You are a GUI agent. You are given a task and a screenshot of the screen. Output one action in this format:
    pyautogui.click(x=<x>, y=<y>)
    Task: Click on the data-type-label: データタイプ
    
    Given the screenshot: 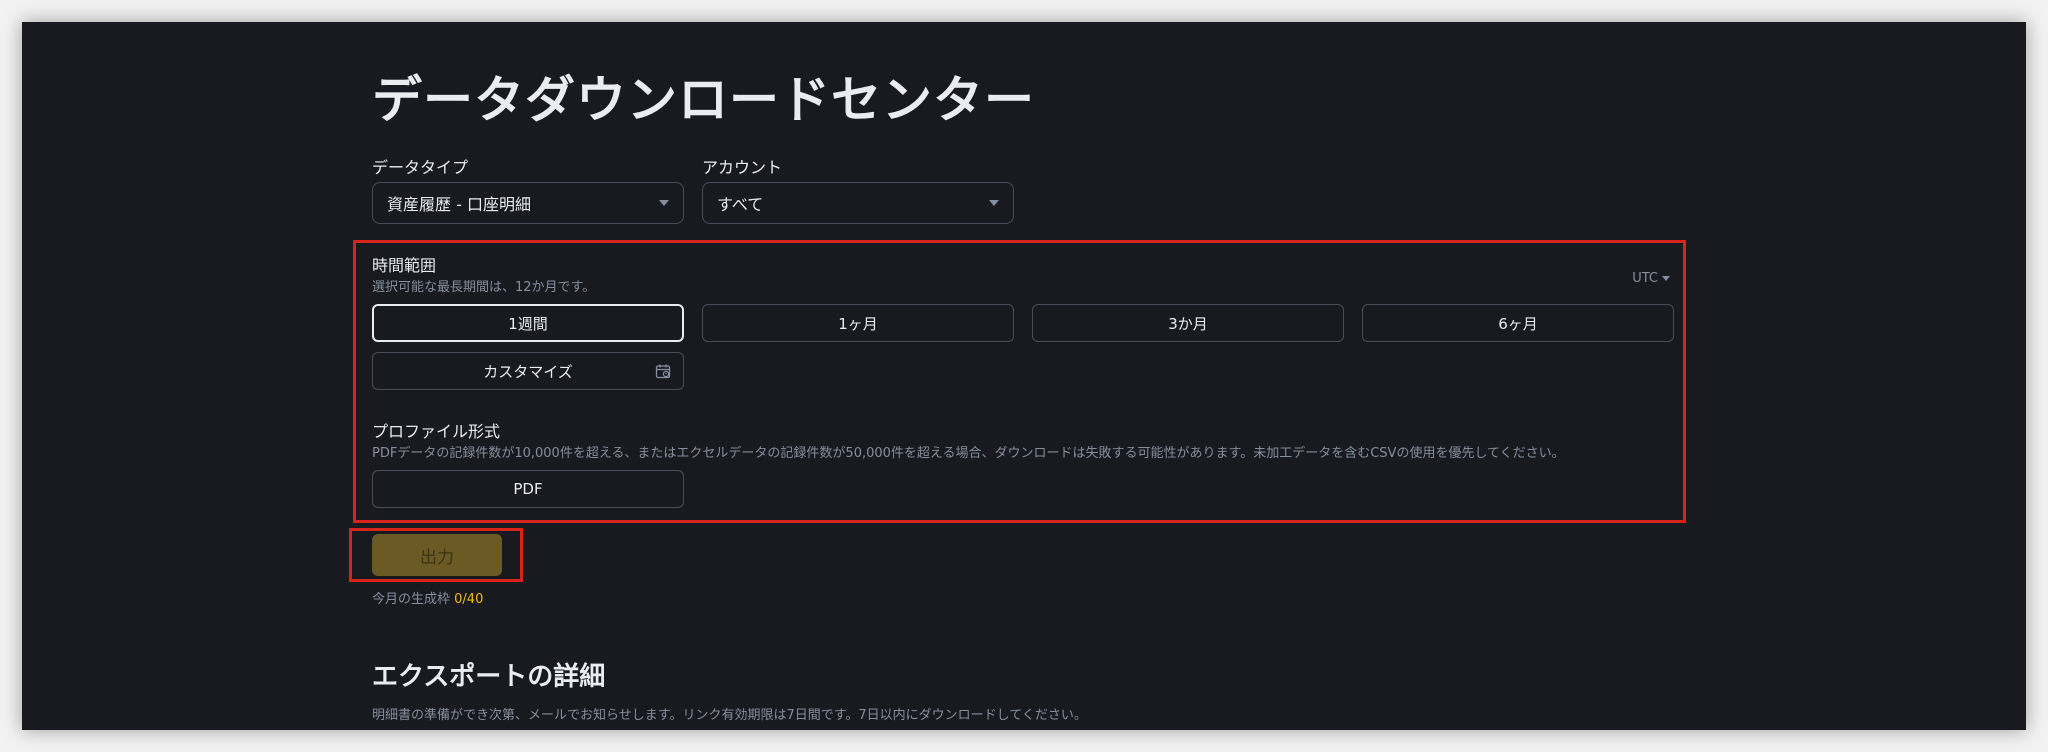 What is the action you would take?
    pyautogui.click(x=420, y=167)
    